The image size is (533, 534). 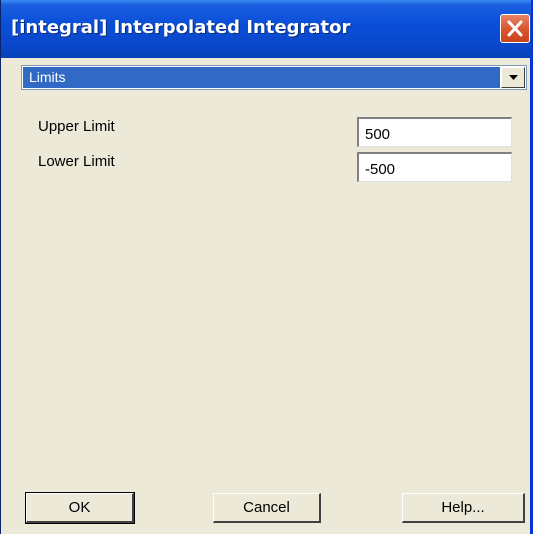 What do you see at coordinates (434, 167) in the screenshot?
I see `lower-limit-input` at bounding box center [434, 167].